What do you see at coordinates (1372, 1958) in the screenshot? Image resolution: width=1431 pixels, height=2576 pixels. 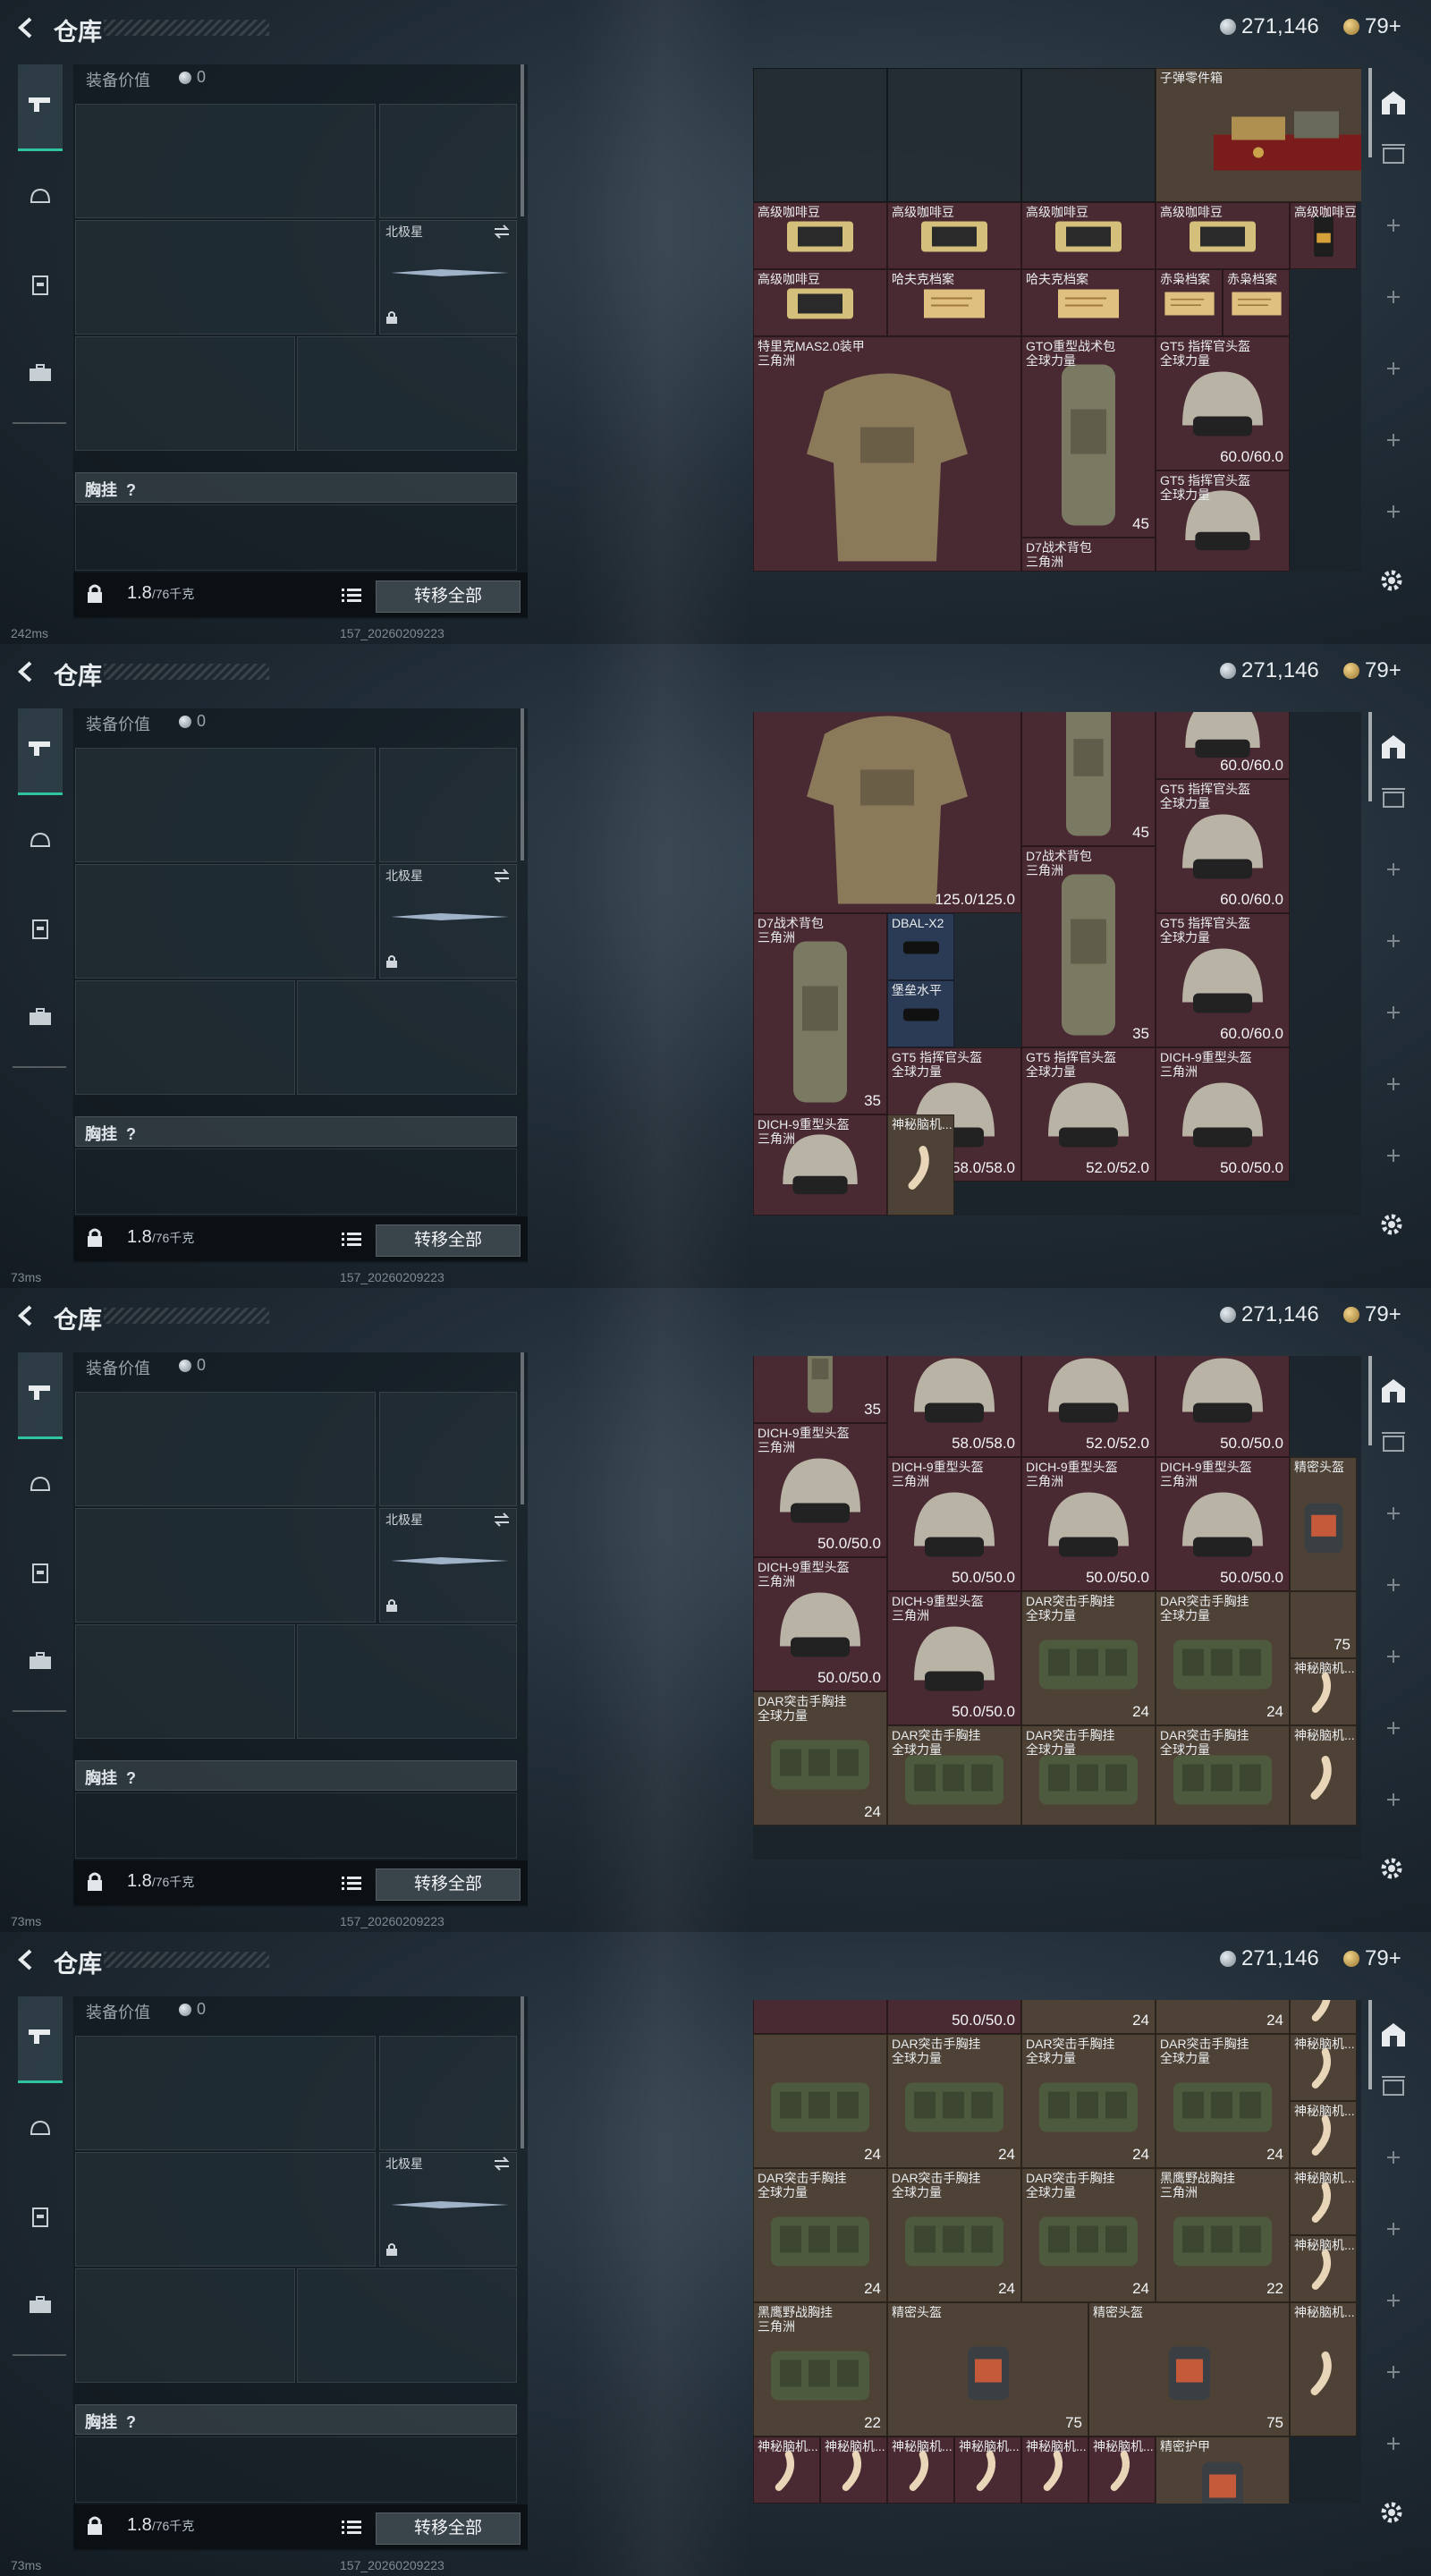 I see `gold-balance: 79+` at bounding box center [1372, 1958].